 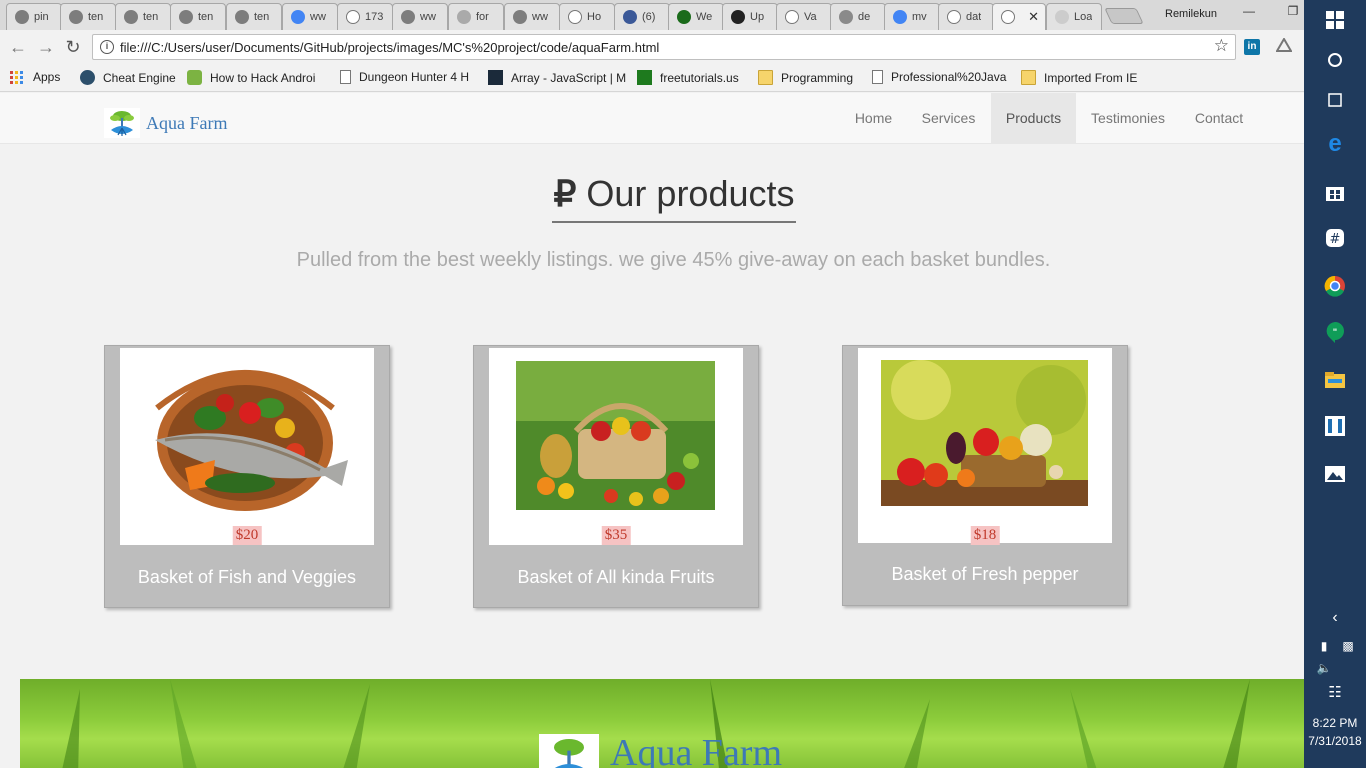 I want to click on profile-name: Remilekun, so click(x=1191, y=14).